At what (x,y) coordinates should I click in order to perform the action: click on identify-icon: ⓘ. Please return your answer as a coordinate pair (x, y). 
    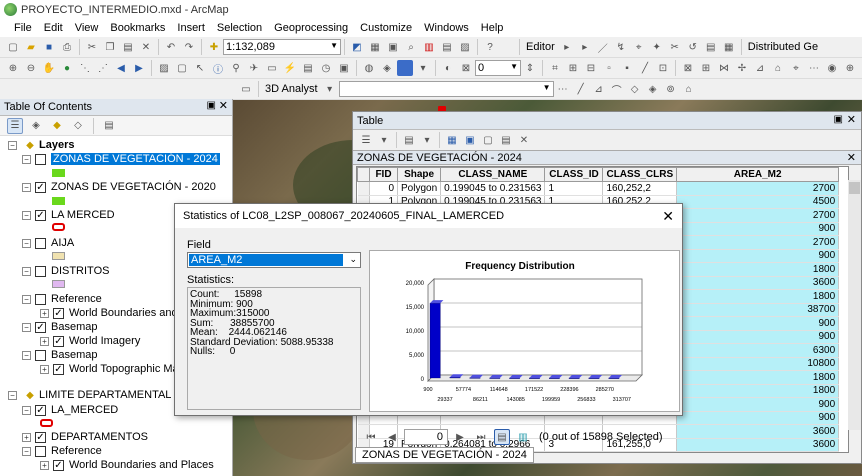
    Looking at the image, I should click on (218, 68).